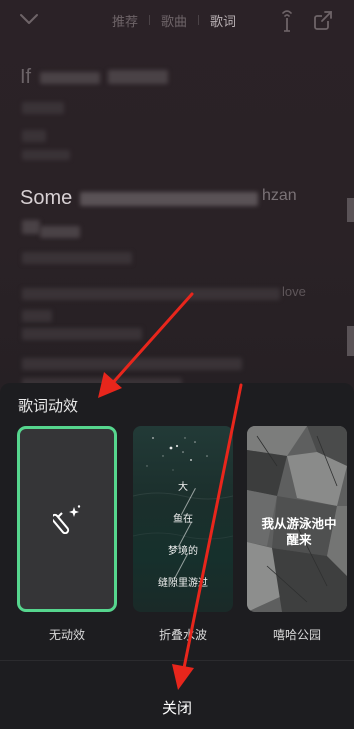  I want to click on tab-lyrics: 歌词, so click(223, 20).